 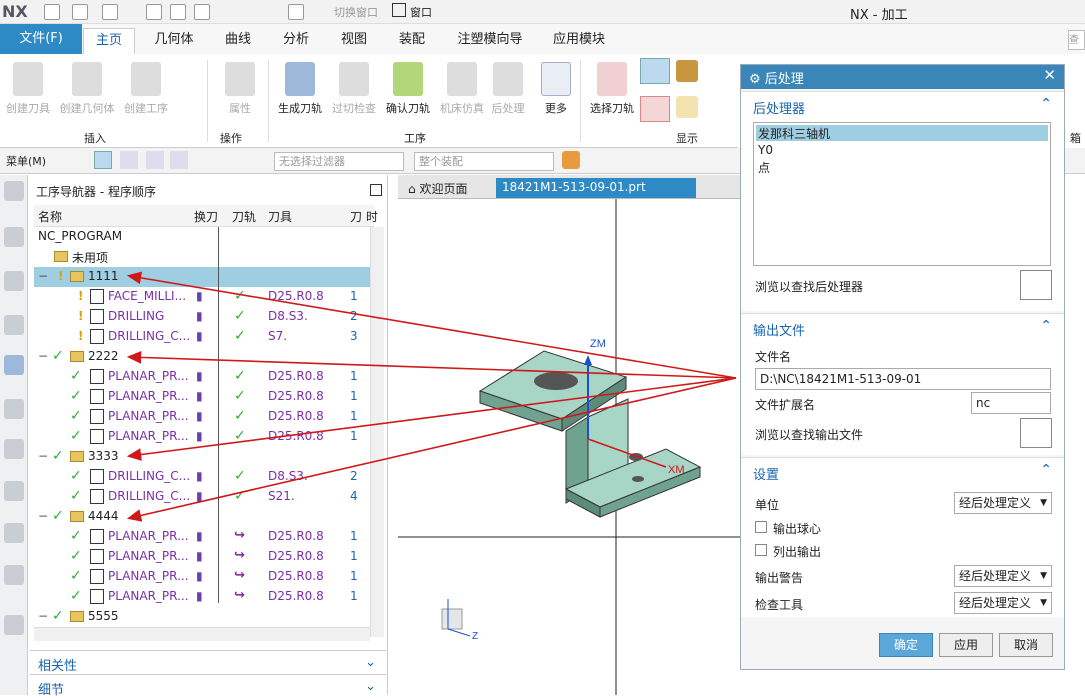 What do you see at coordinates (687, 71) in the screenshot?
I see `tool-display-icon` at bounding box center [687, 71].